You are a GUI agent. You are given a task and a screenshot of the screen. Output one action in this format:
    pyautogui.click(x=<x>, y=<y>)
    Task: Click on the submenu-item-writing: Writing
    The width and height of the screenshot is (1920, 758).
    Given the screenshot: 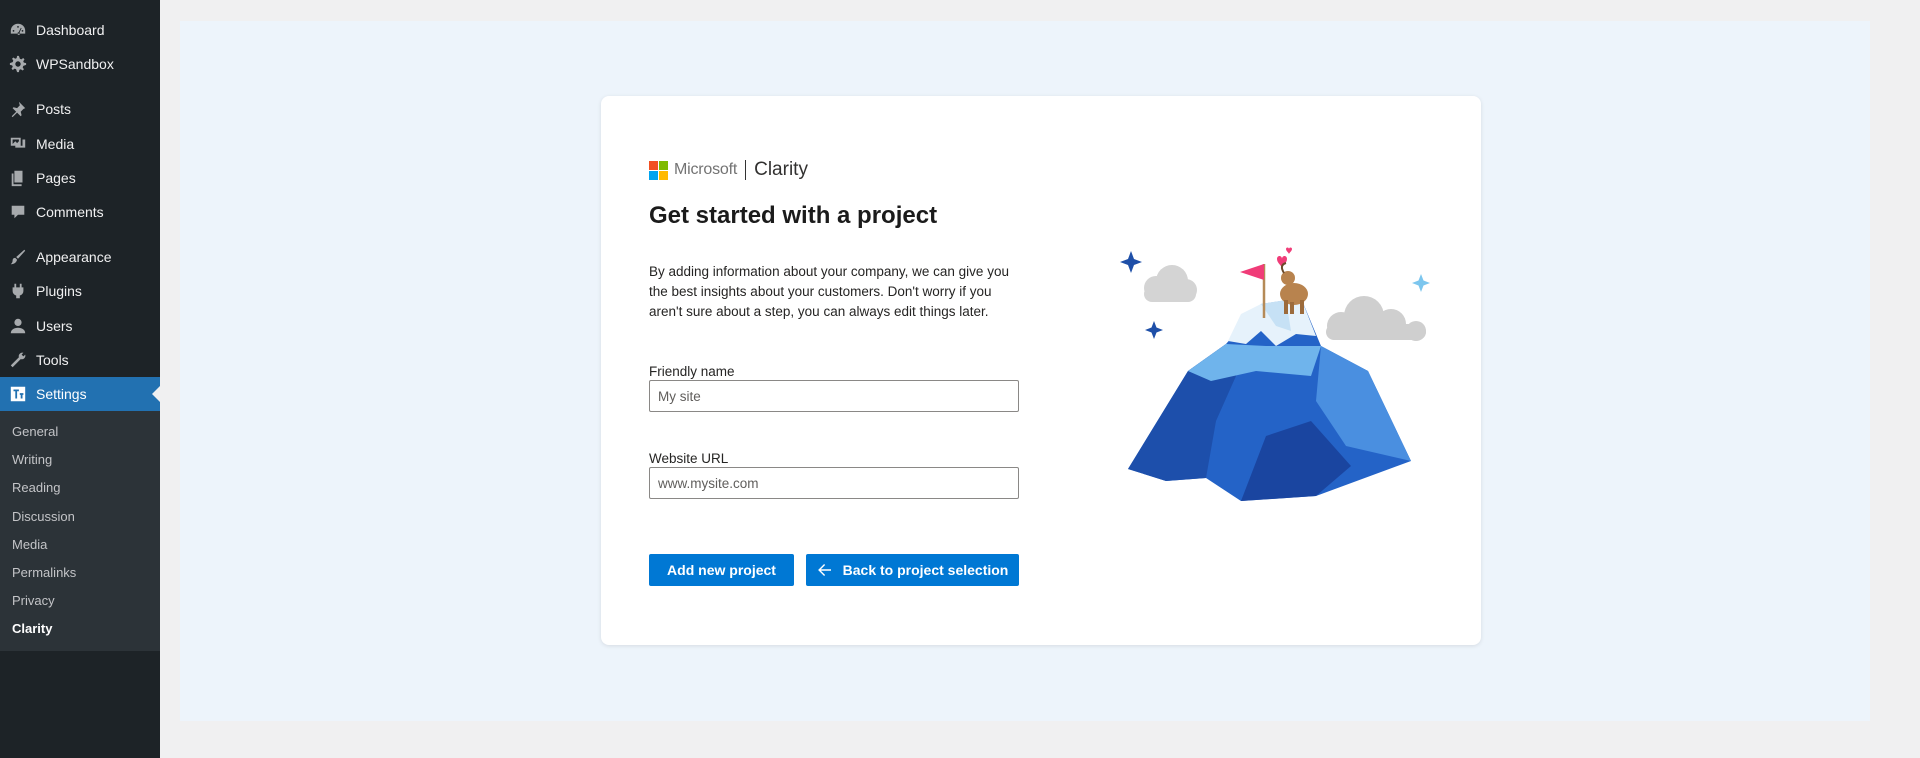 What is the action you would take?
    pyautogui.click(x=32, y=459)
    